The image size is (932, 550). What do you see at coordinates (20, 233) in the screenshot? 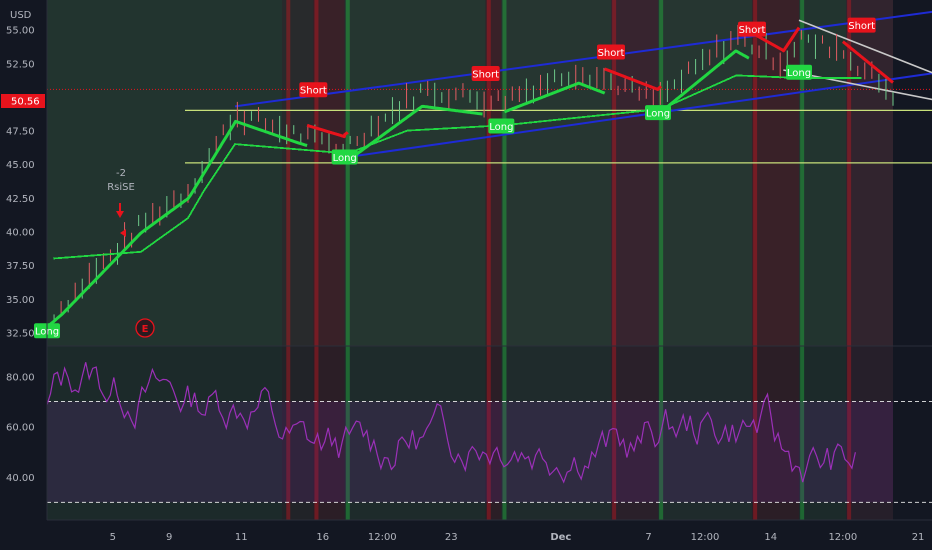
I see `price-tick-label: 40.00` at bounding box center [20, 233].